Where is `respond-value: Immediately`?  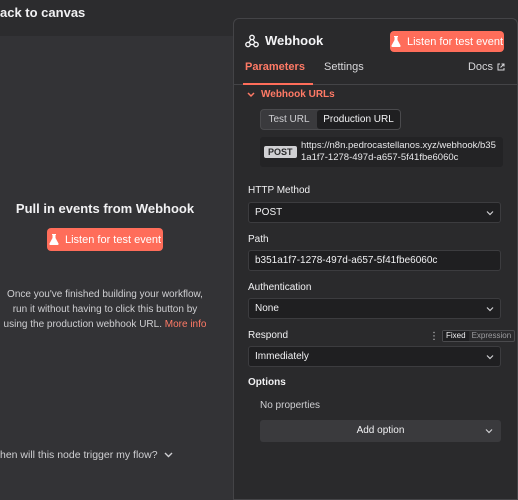
respond-value: Immediately is located at coordinates (282, 356).